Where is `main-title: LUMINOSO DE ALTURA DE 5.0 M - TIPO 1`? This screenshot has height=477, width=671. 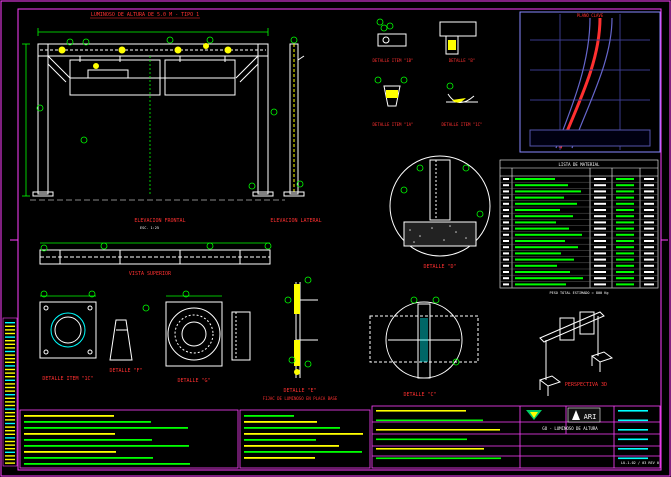 main-title: LUMINOSO DE ALTURA DE 5.0 M - TIPO 1 is located at coordinates (145, 15).